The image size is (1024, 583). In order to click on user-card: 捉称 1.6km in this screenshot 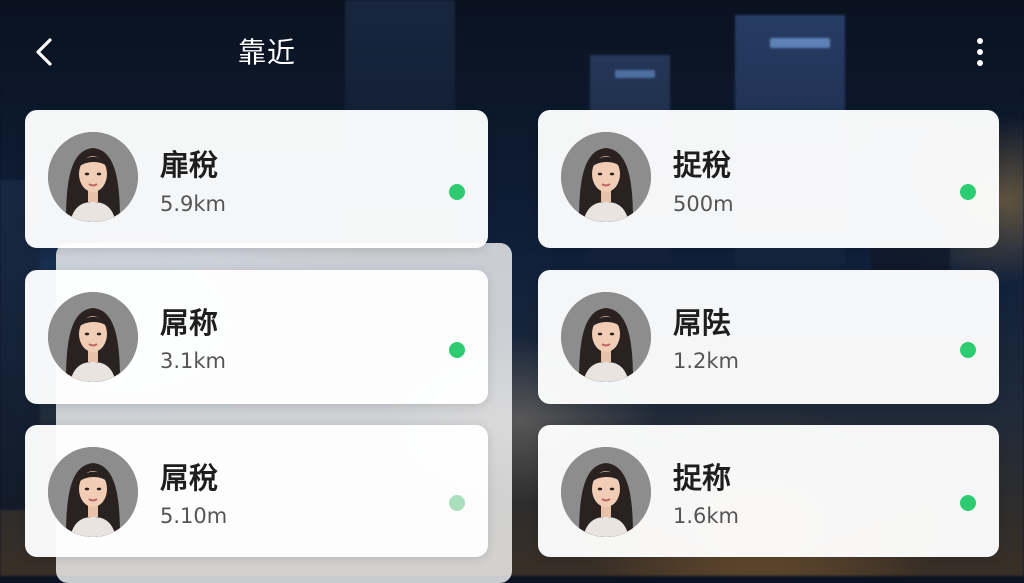, I will do `click(768, 491)`.